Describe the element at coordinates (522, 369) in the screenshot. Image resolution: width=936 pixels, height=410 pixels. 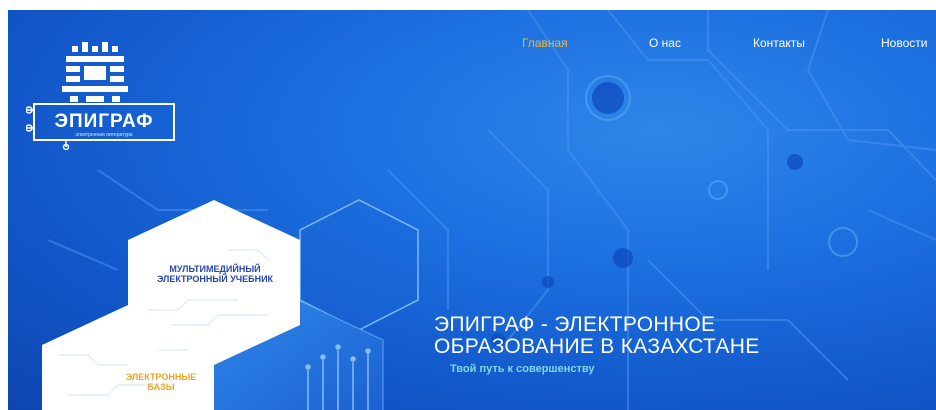
I see `hero-tagline: Твой путь к совершенству` at that location.